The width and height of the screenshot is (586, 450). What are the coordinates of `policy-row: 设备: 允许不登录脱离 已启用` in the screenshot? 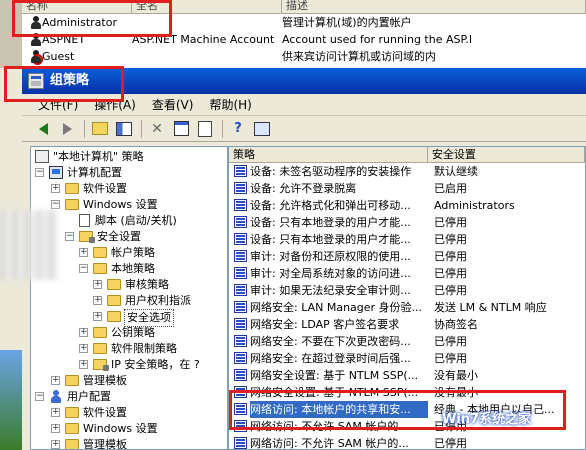 It's located at (407, 188).